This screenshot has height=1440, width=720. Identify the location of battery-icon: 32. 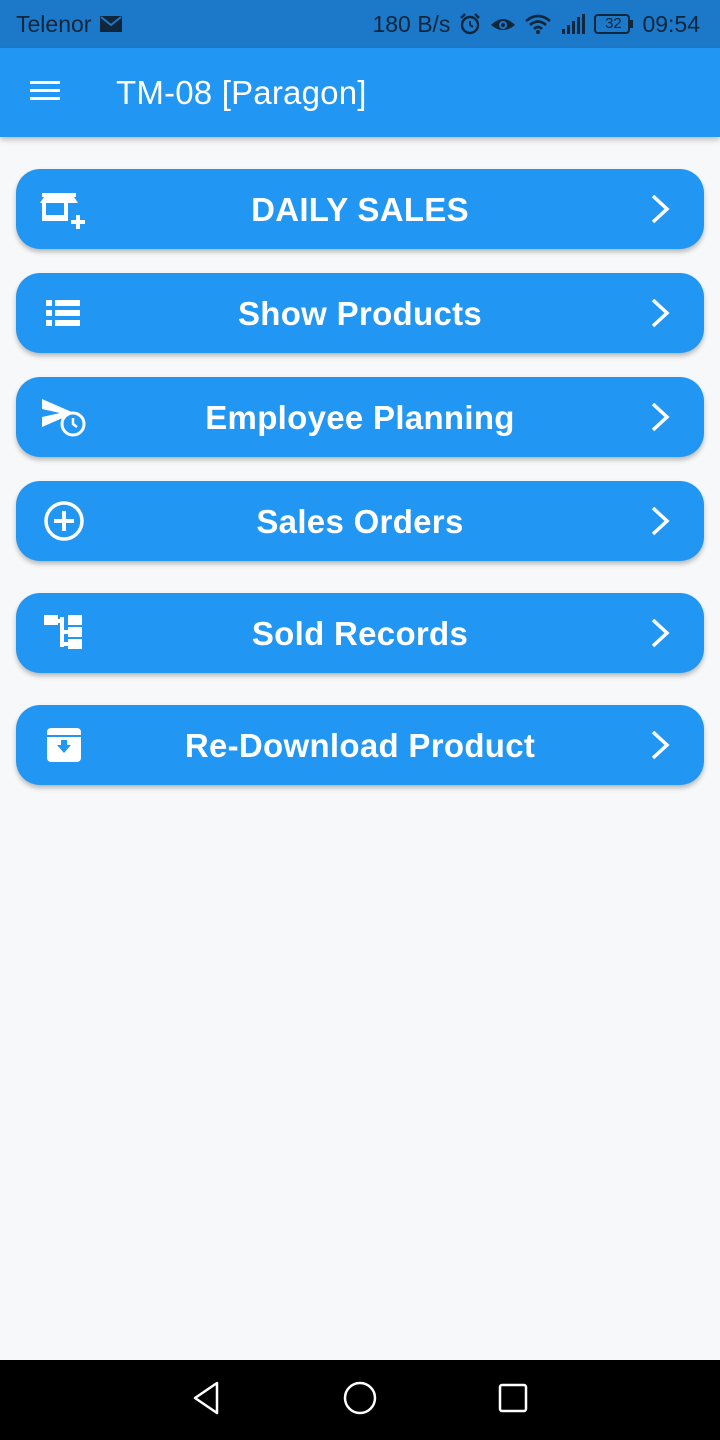
(614, 24).